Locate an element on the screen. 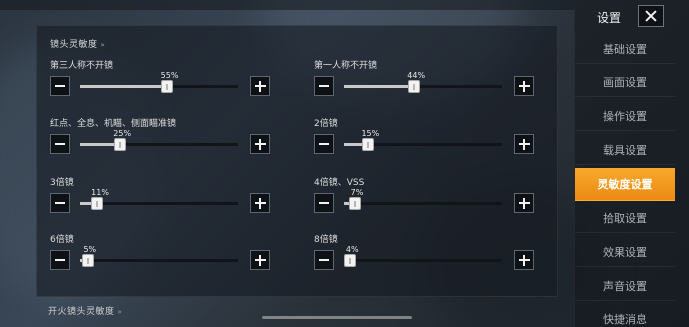 The width and height of the screenshot is (689, 327). slider-value: 4% is located at coordinates (352, 249).